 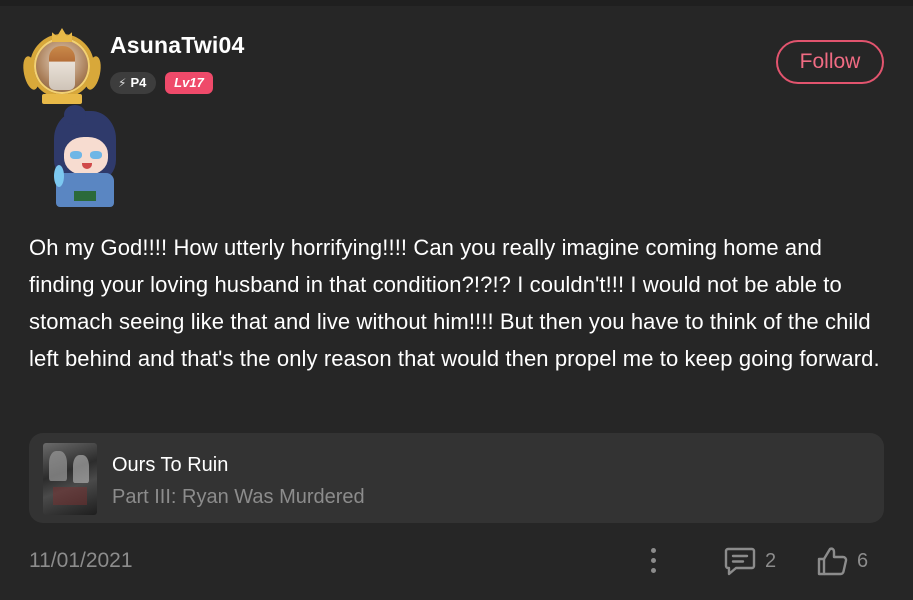 I want to click on comment-icon, so click(x=740, y=561).